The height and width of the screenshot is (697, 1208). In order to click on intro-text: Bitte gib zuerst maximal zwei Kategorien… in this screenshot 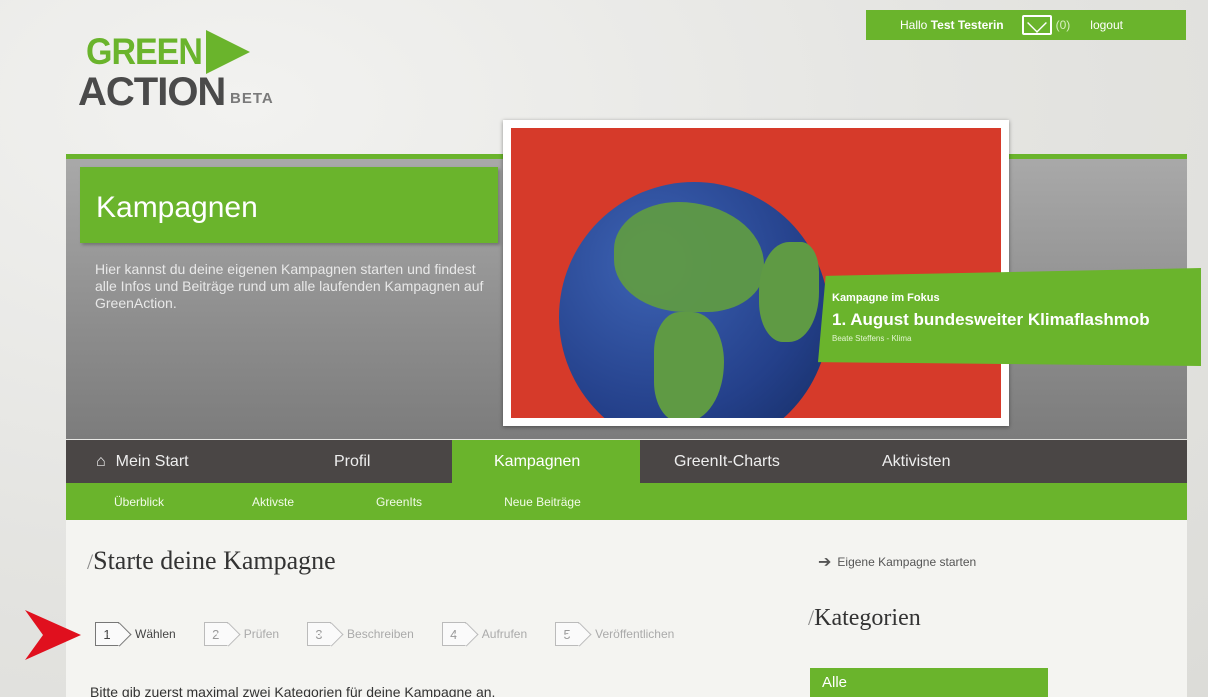, I will do `click(293, 690)`.